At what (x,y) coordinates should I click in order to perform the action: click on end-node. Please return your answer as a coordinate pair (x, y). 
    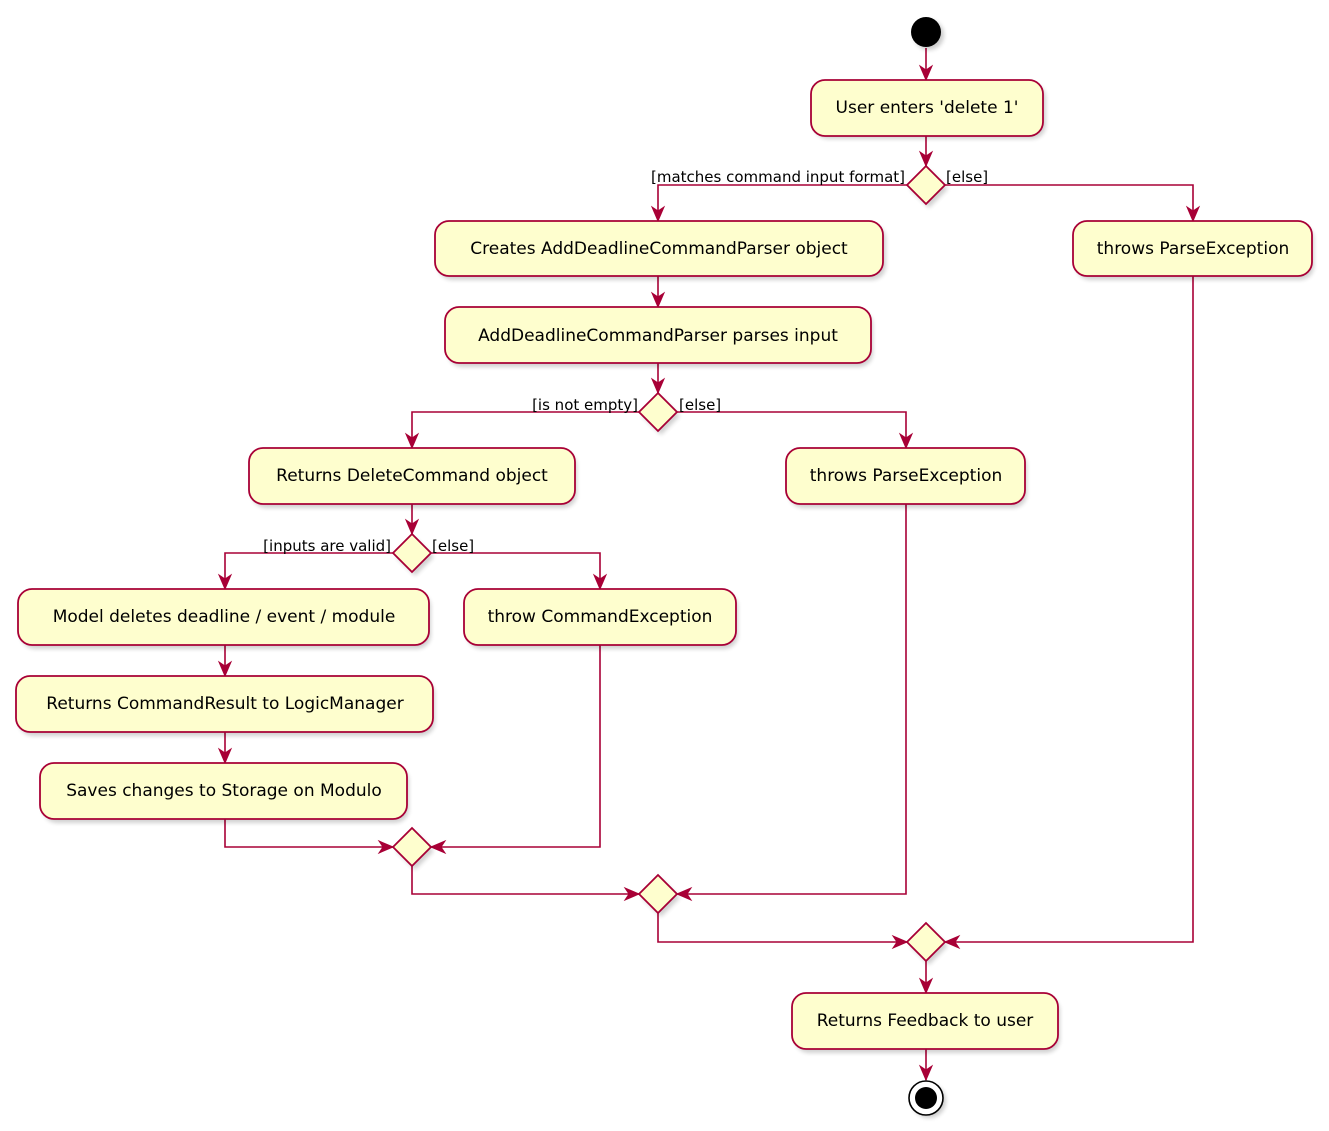
    Looking at the image, I should click on (927, 1099).